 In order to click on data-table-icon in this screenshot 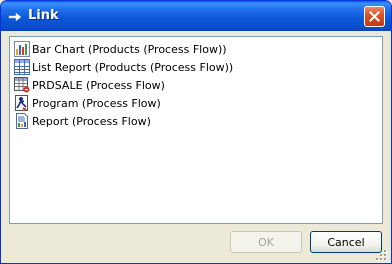, I will do `click(22, 85)`.